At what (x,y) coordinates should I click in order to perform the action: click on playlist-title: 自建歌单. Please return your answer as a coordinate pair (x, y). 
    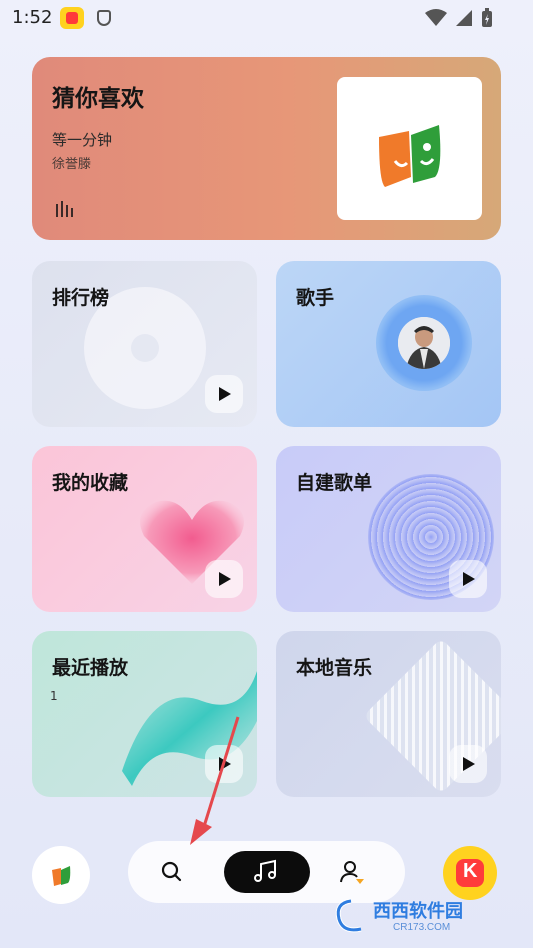
    Looking at the image, I should click on (334, 483).